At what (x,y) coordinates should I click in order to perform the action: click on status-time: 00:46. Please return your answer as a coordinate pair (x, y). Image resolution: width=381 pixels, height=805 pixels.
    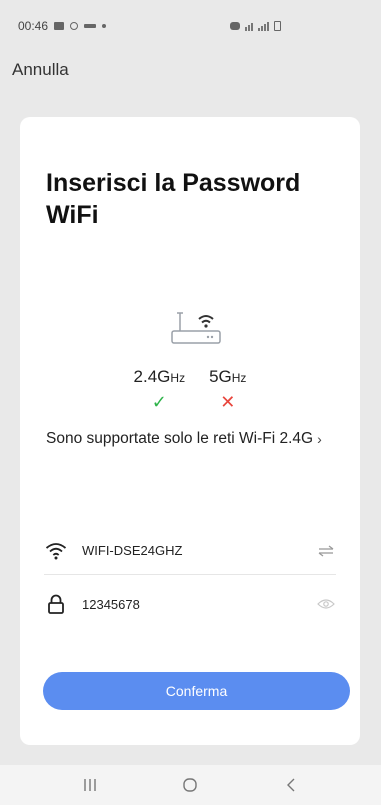
    Looking at the image, I should click on (33, 26).